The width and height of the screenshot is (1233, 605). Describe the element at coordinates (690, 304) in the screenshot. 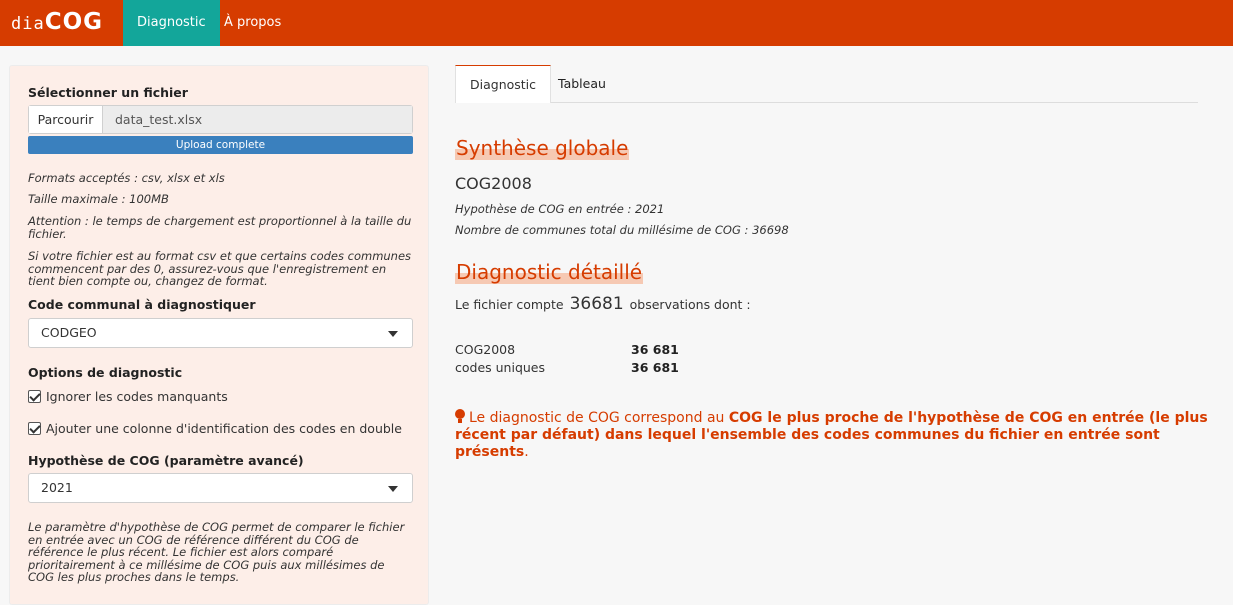

I see `observations-suffix: observations dont :` at that location.